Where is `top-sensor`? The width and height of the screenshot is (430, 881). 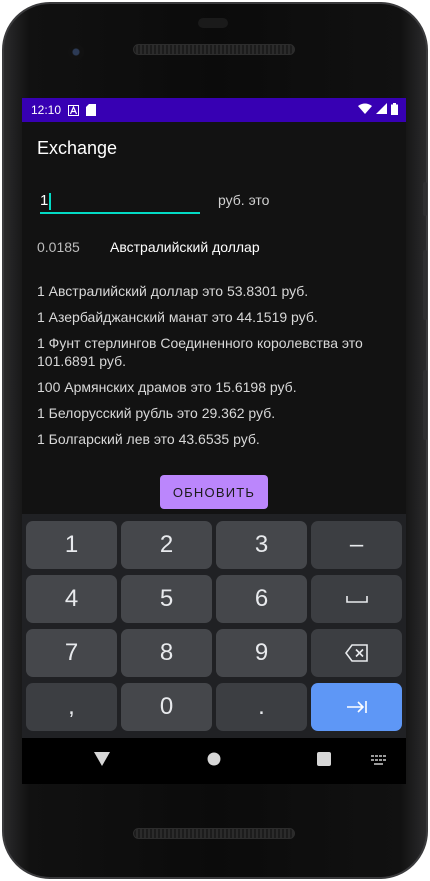 top-sensor is located at coordinates (213, 23).